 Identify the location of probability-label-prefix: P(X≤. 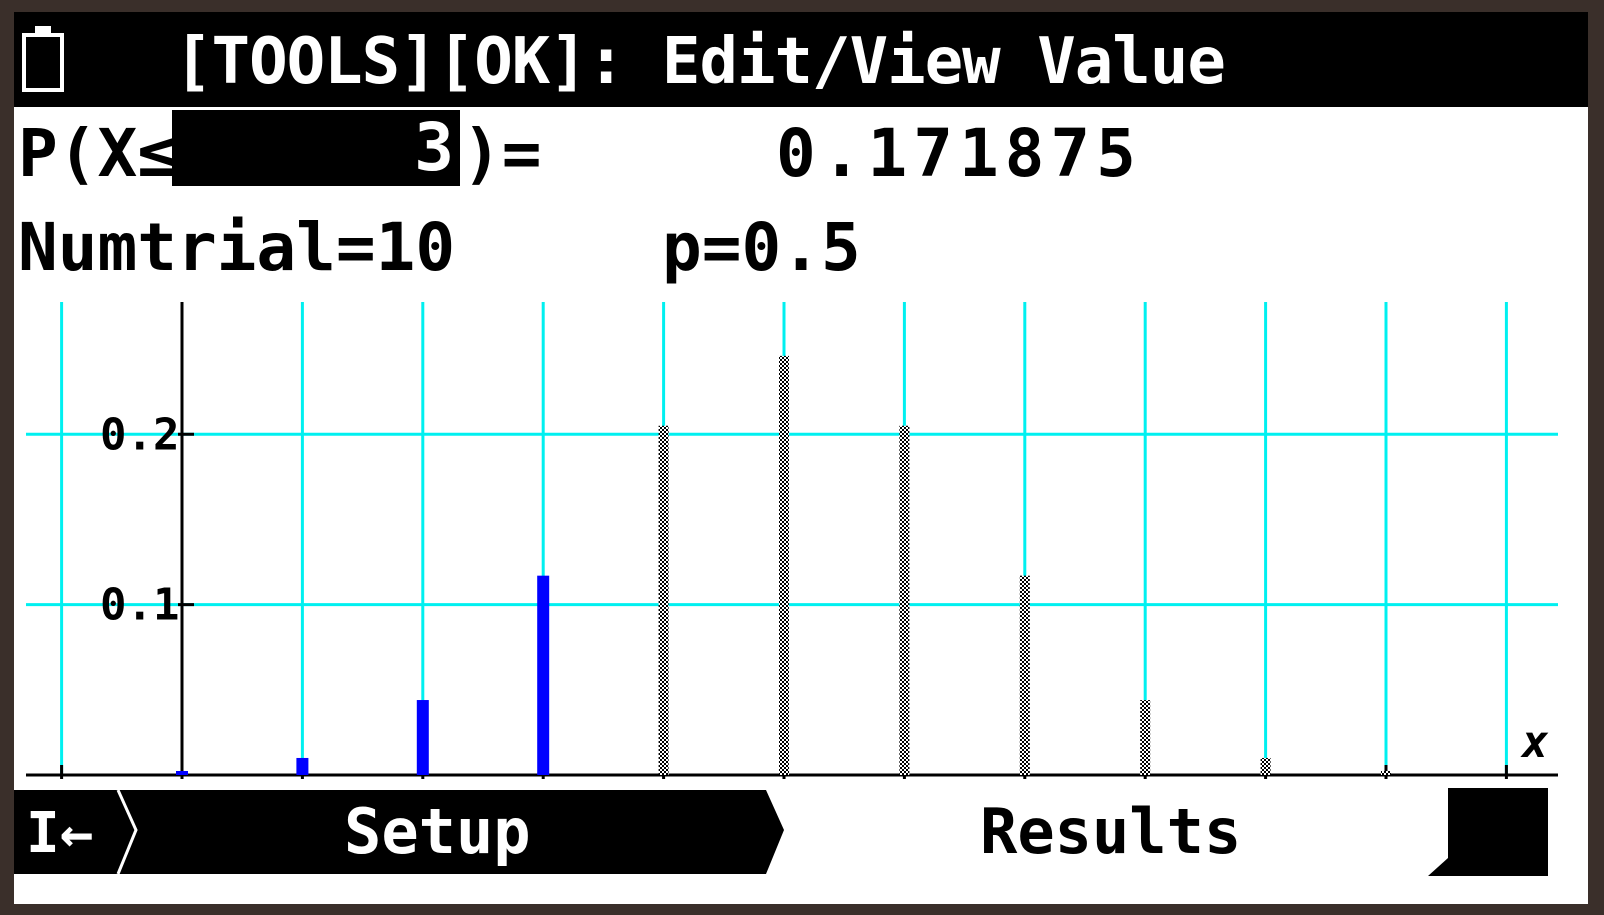
(97, 153).